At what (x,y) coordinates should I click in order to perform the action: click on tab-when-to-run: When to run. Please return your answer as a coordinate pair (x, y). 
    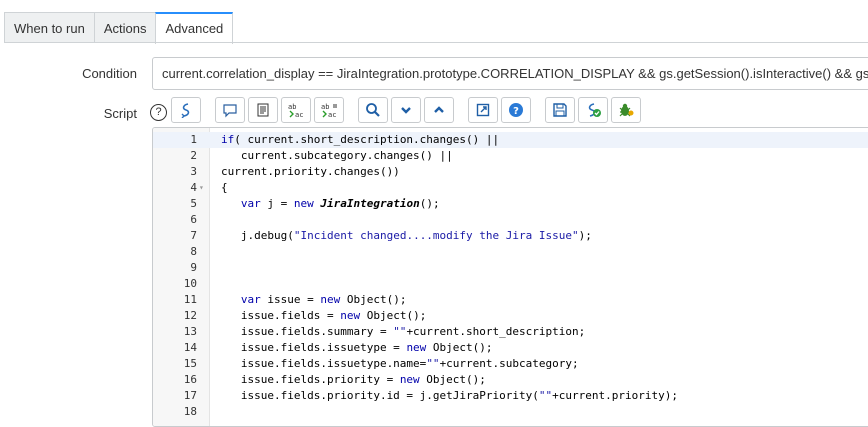
    Looking at the image, I should click on (49, 27).